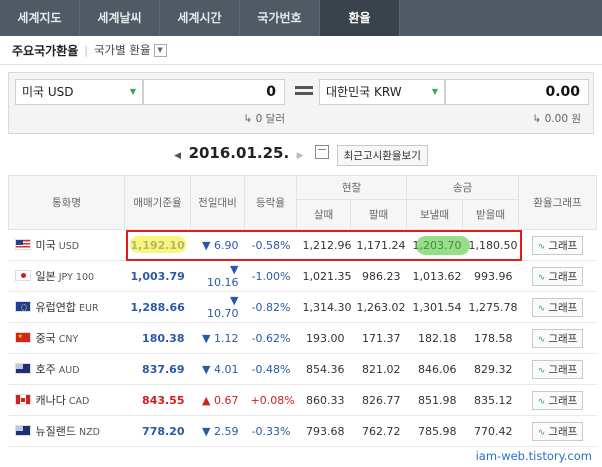  Describe the element at coordinates (217, 307) in the screenshot. I see `change-cell: ▼ 10.70` at that location.